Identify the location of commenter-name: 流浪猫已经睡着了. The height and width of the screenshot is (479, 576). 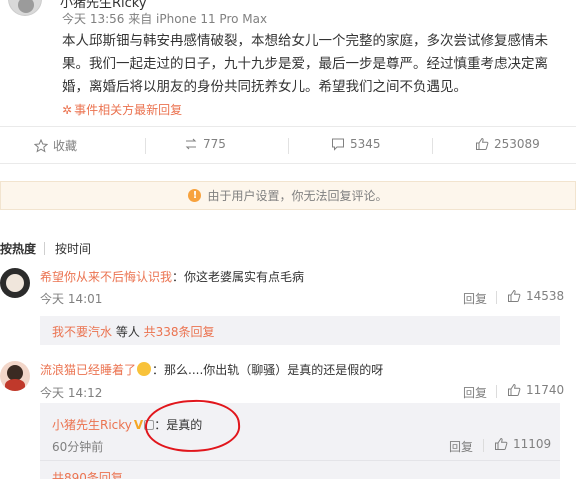
(88, 370).